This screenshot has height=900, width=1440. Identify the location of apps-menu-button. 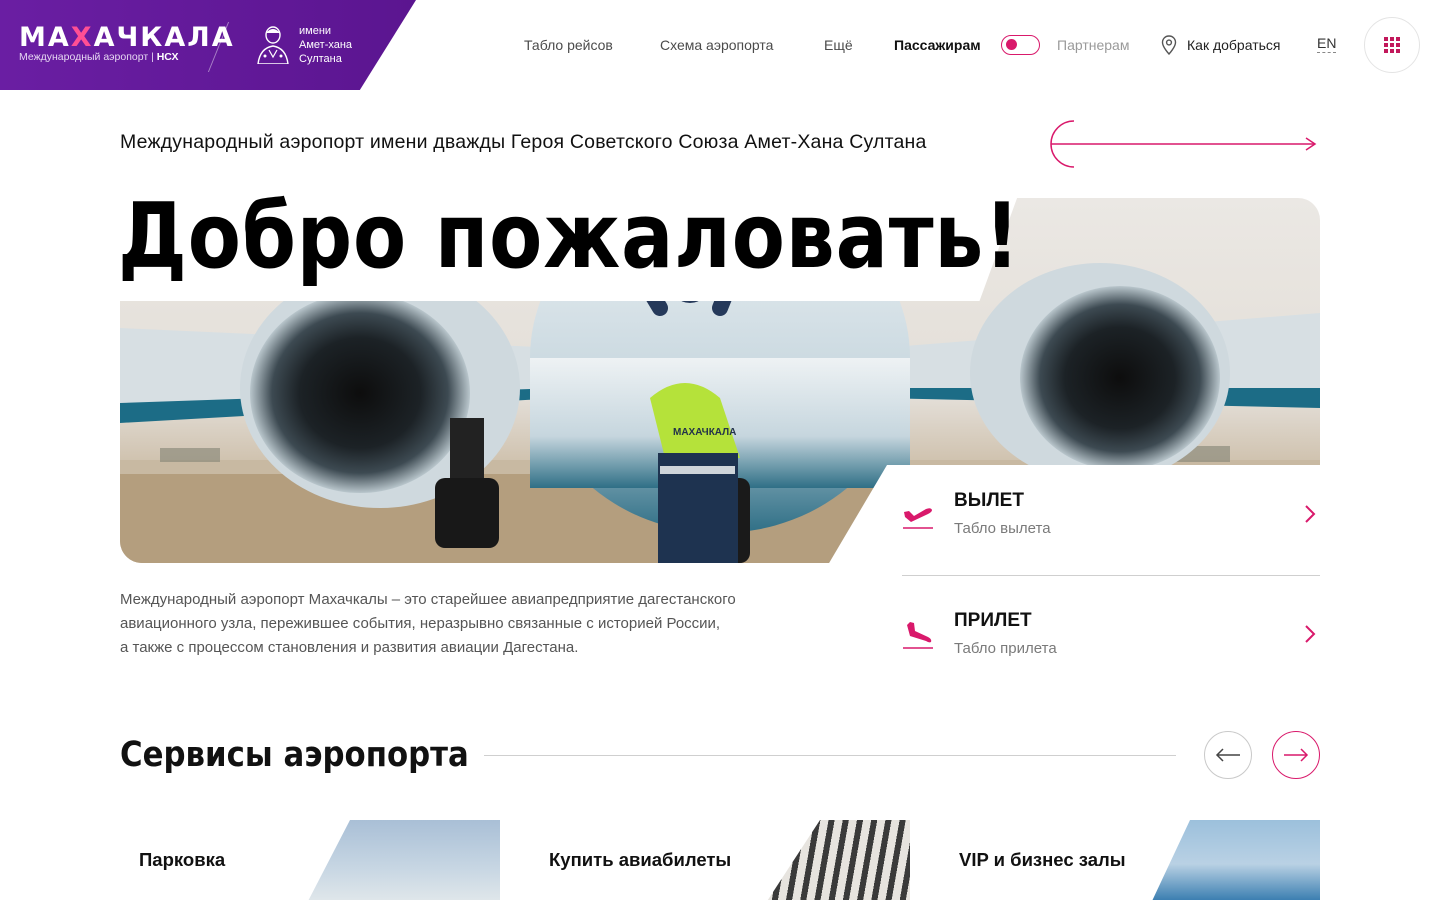
(1392, 45).